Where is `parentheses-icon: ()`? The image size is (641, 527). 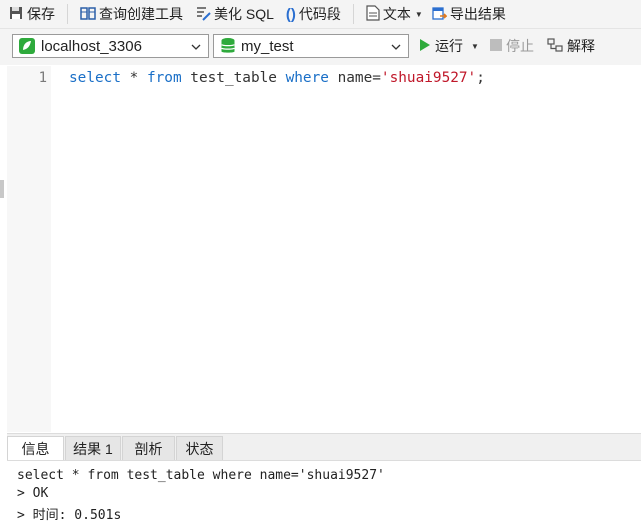
parentheses-icon: () is located at coordinates (290, 14).